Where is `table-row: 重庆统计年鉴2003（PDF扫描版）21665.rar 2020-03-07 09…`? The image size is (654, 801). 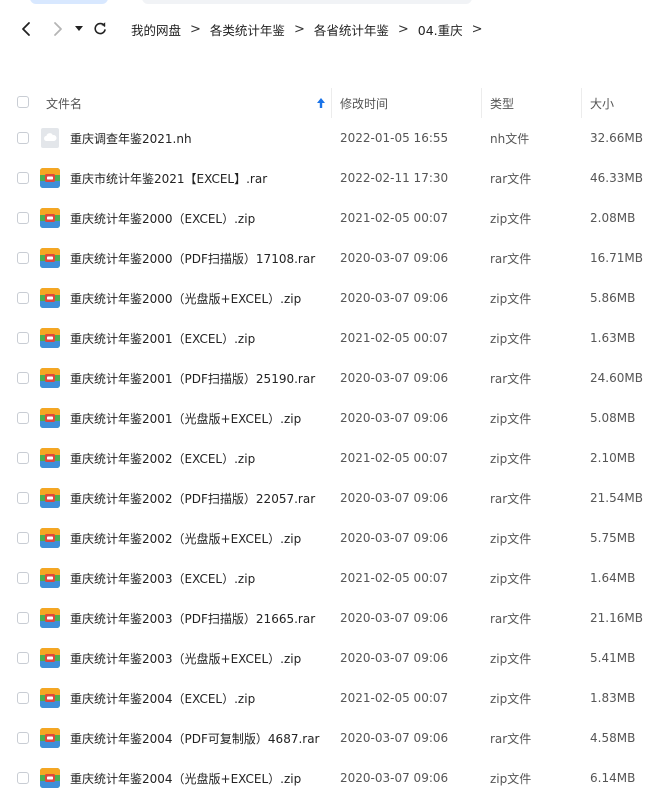 table-row: 重庆统计年鉴2003（PDF扫描版）21665.rar 2020-03-07 09… is located at coordinates (327, 618).